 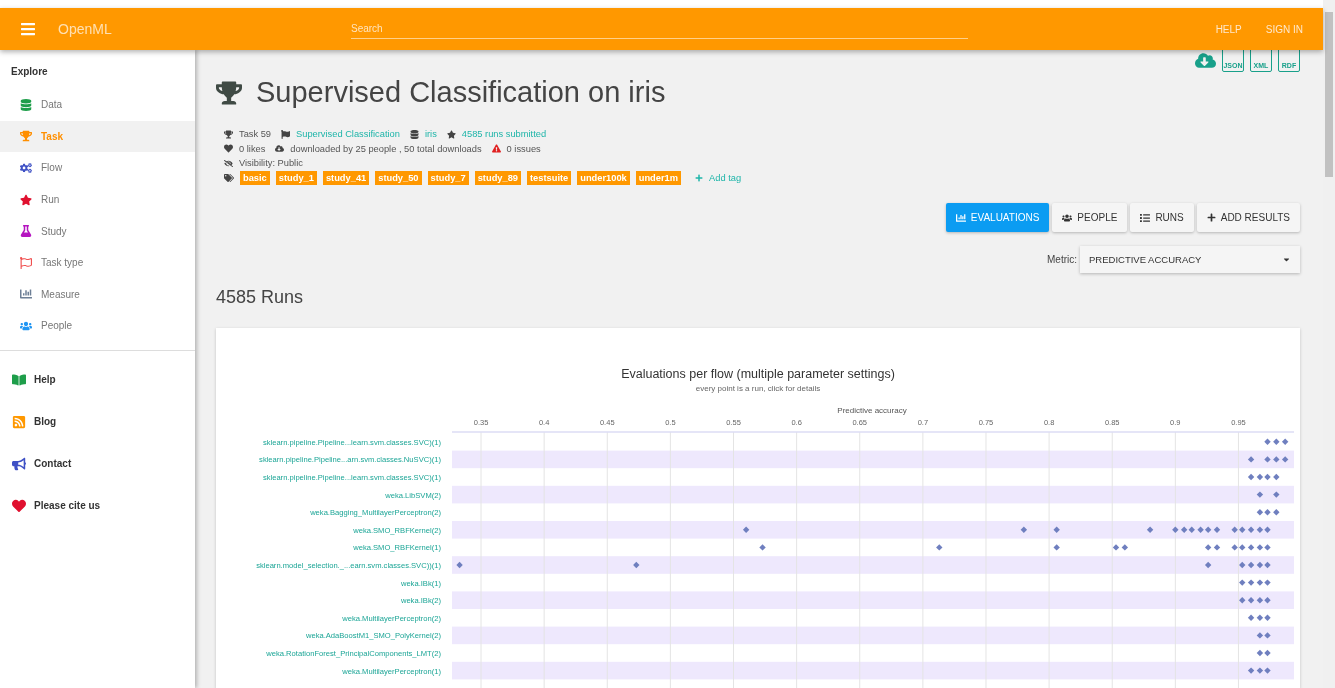 I want to click on sidebar-item: Measure, so click(x=97, y=294).